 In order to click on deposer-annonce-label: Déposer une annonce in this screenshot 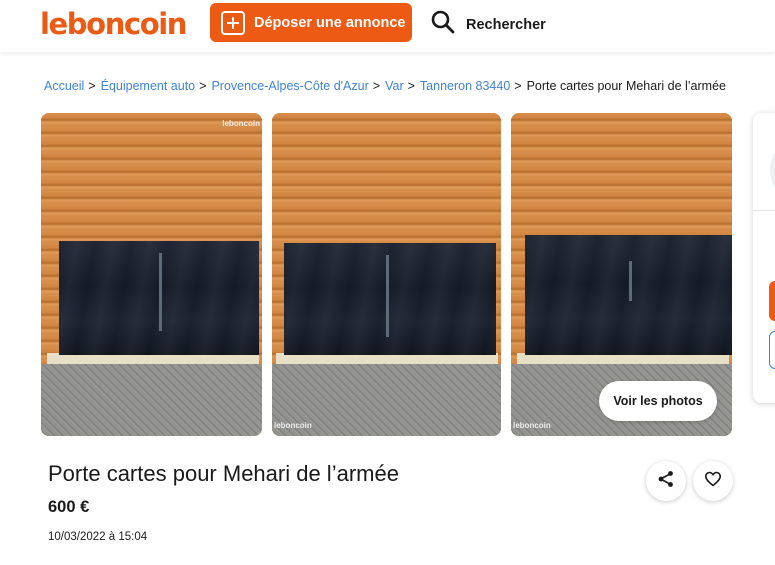, I will do `click(330, 22)`.